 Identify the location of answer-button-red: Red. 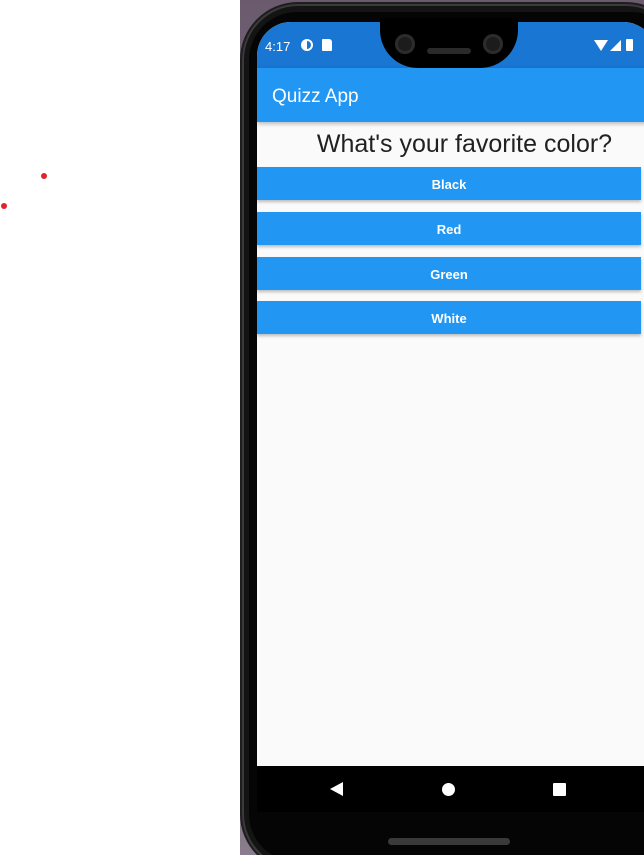
(449, 228).